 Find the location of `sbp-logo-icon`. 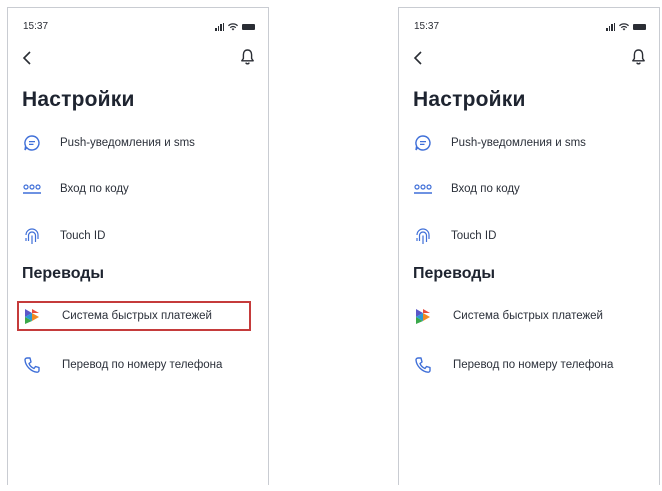

sbp-logo-icon is located at coordinates (423, 316).